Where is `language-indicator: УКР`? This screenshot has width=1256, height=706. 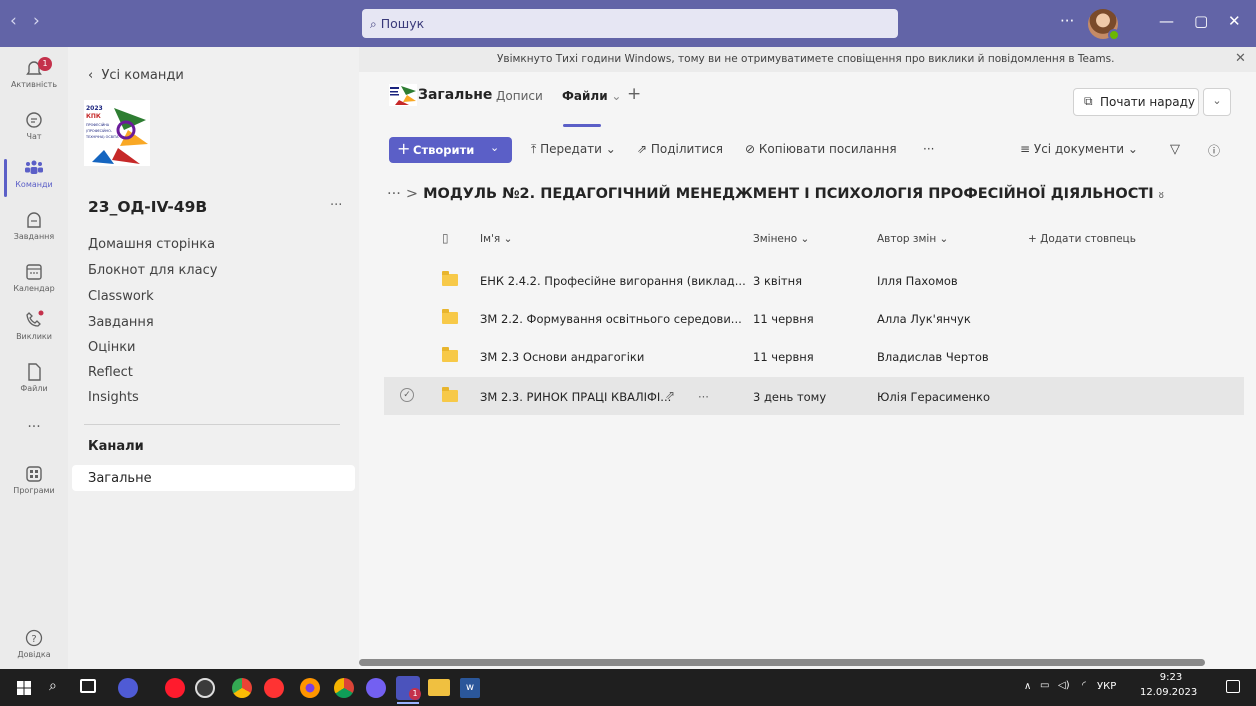 language-indicator: УКР is located at coordinates (1106, 686).